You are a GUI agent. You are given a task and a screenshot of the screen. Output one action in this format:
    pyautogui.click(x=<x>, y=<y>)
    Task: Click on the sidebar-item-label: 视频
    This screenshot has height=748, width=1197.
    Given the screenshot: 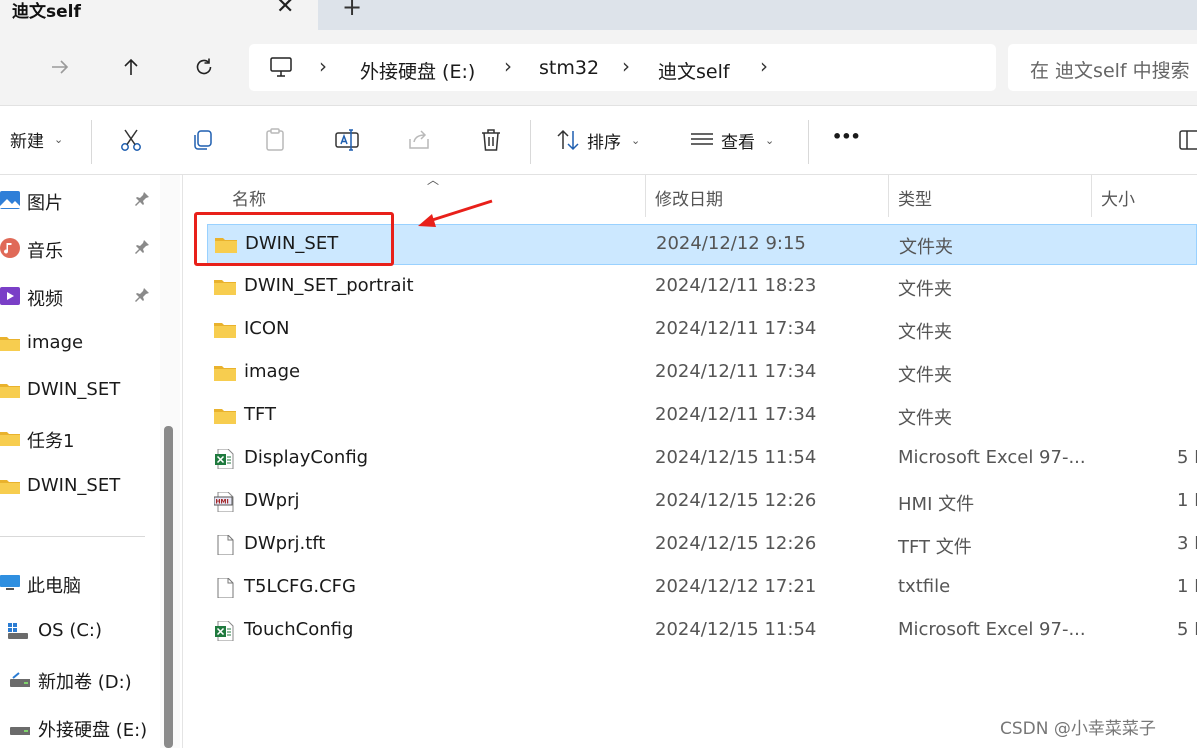 What is the action you would take?
    pyautogui.click(x=45, y=299)
    